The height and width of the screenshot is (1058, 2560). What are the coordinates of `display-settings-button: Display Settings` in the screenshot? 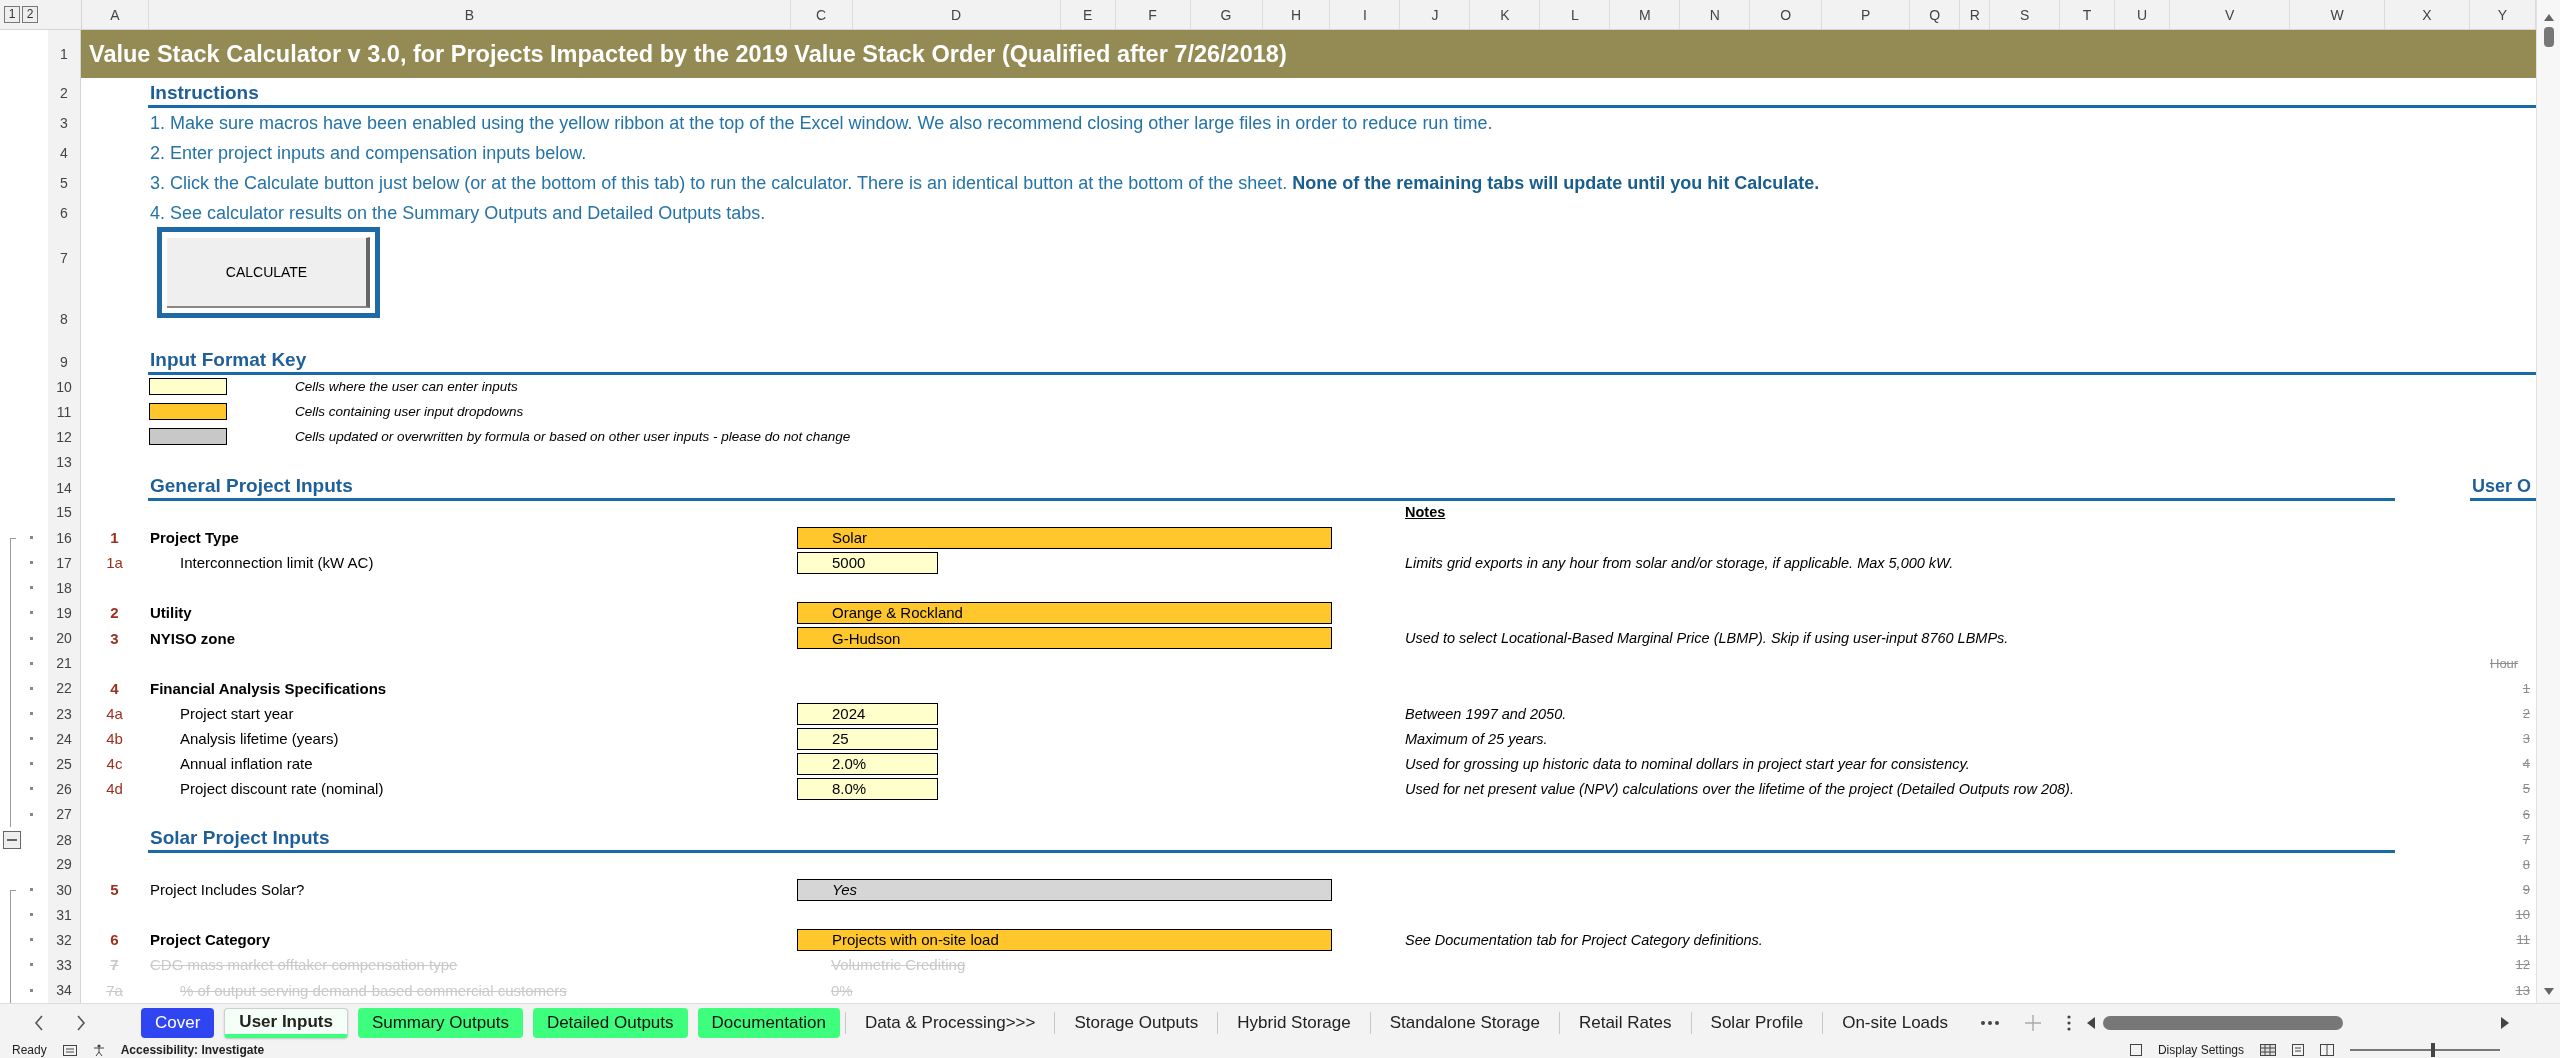 It's located at (2200, 1050).